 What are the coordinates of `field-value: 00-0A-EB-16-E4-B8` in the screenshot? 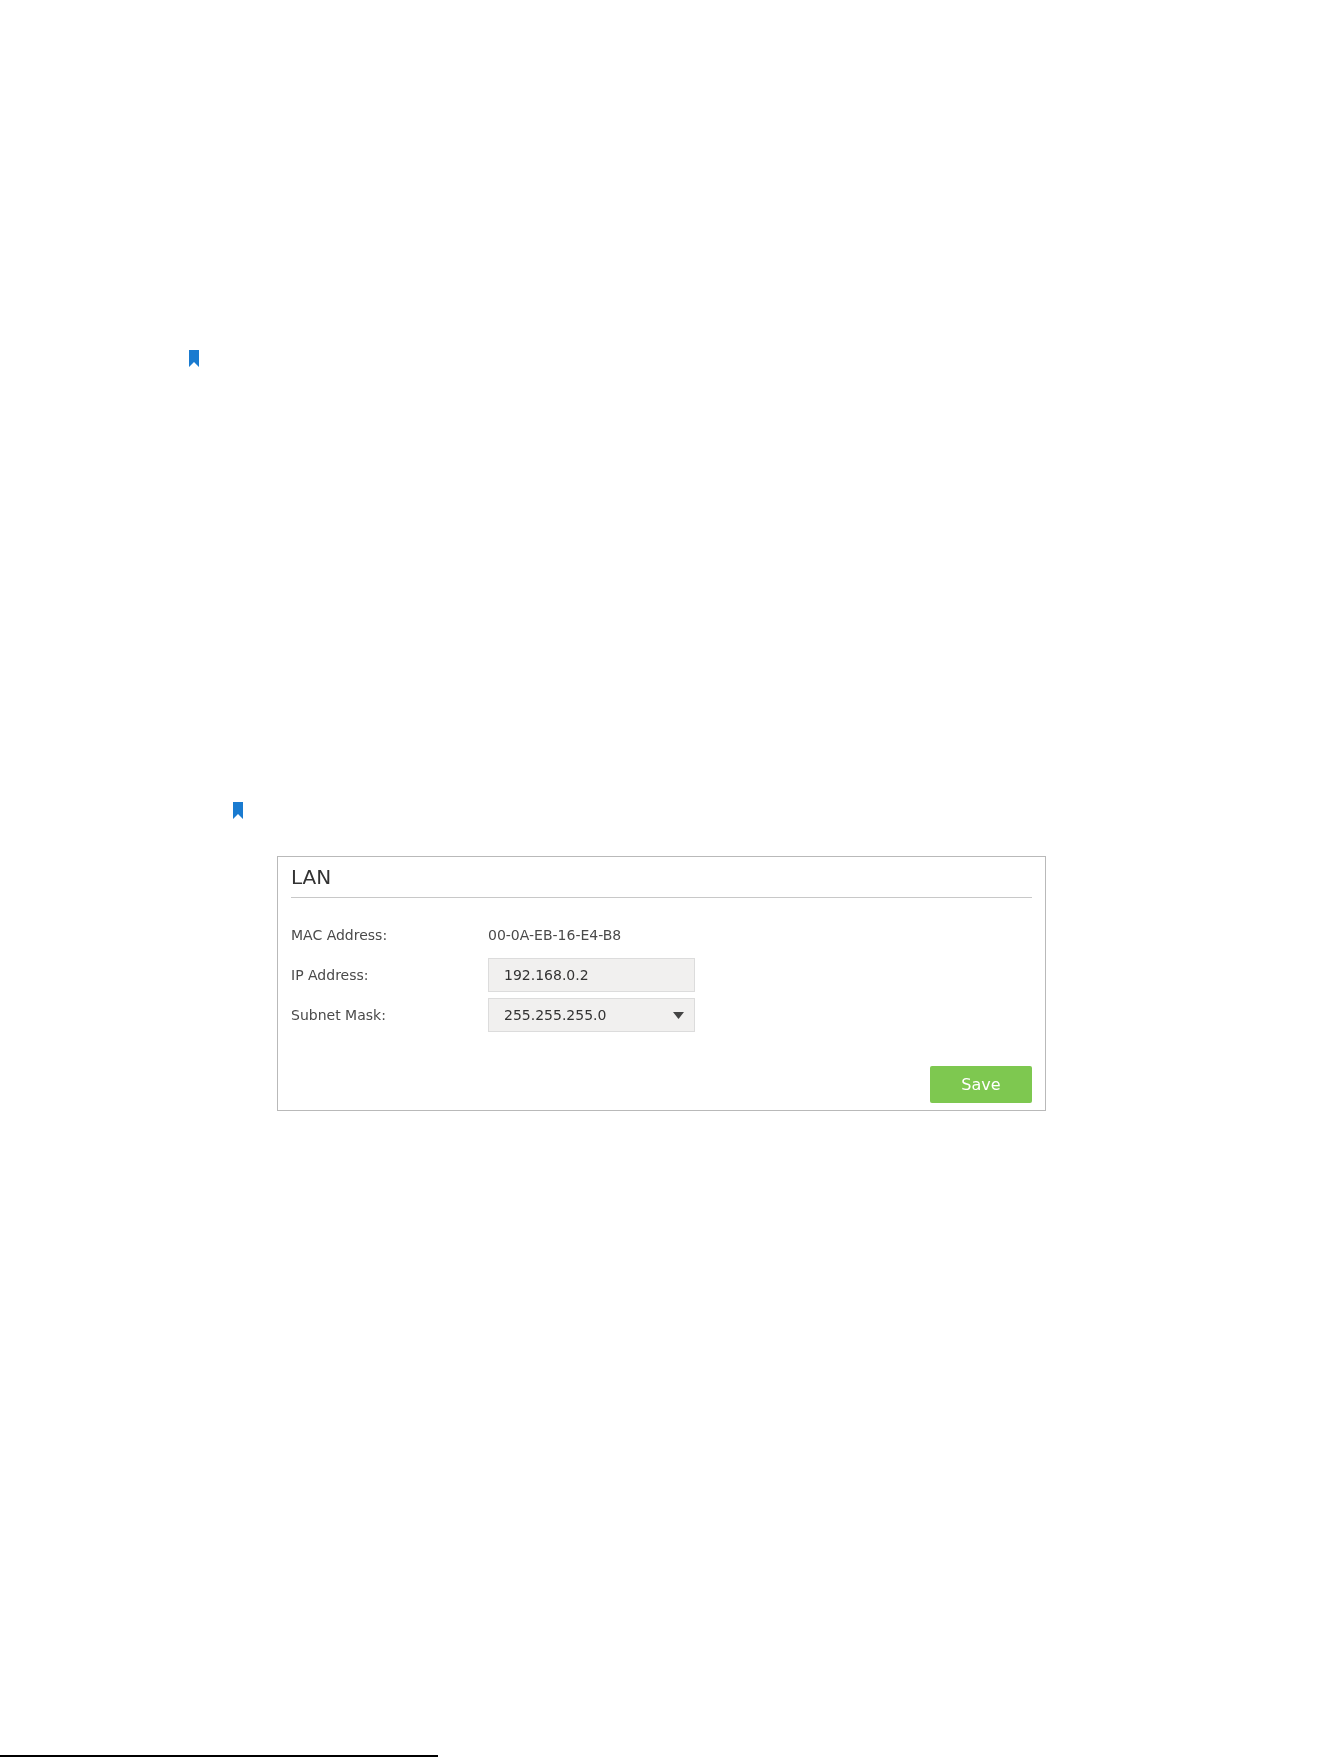 It's located at (555, 935).